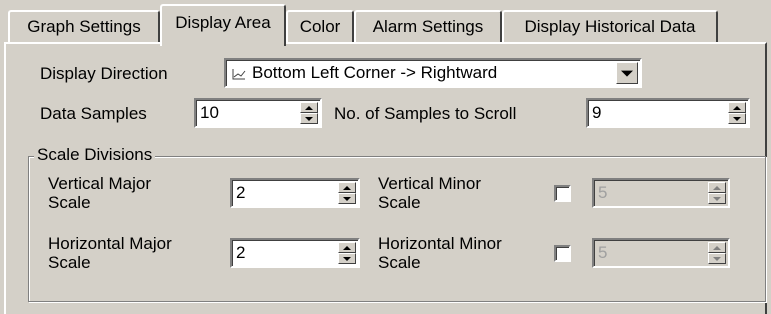  What do you see at coordinates (93, 113) in the screenshot?
I see `data-samples-label: Data Samples` at bounding box center [93, 113].